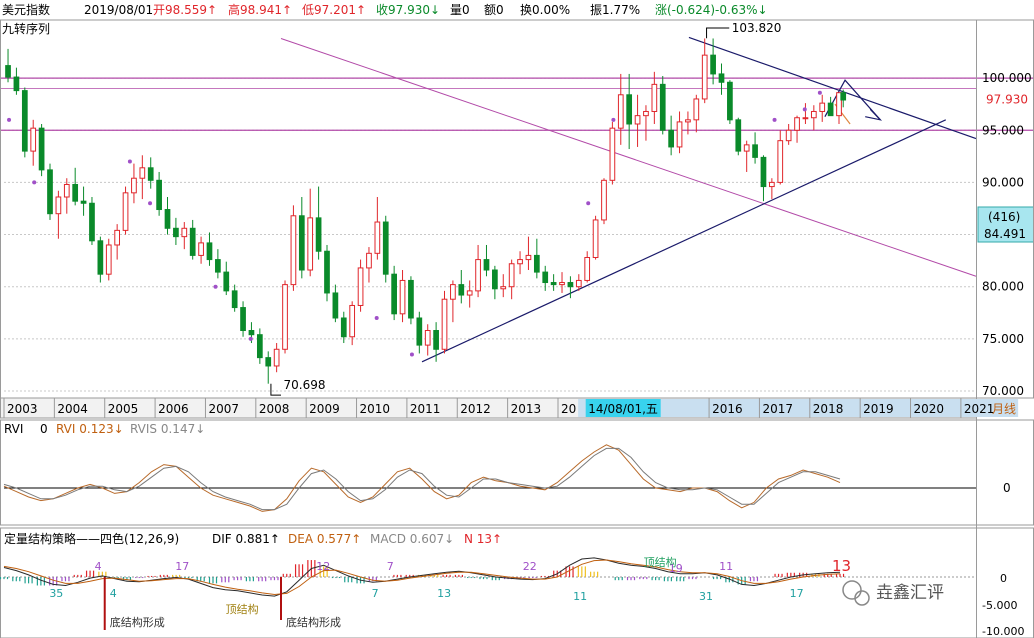 The height and width of the screenshot is (638, 1034). Describe the element at coordinates (137, 622) in the screenshot. I see `structure-label: 底结构形成` at that location.